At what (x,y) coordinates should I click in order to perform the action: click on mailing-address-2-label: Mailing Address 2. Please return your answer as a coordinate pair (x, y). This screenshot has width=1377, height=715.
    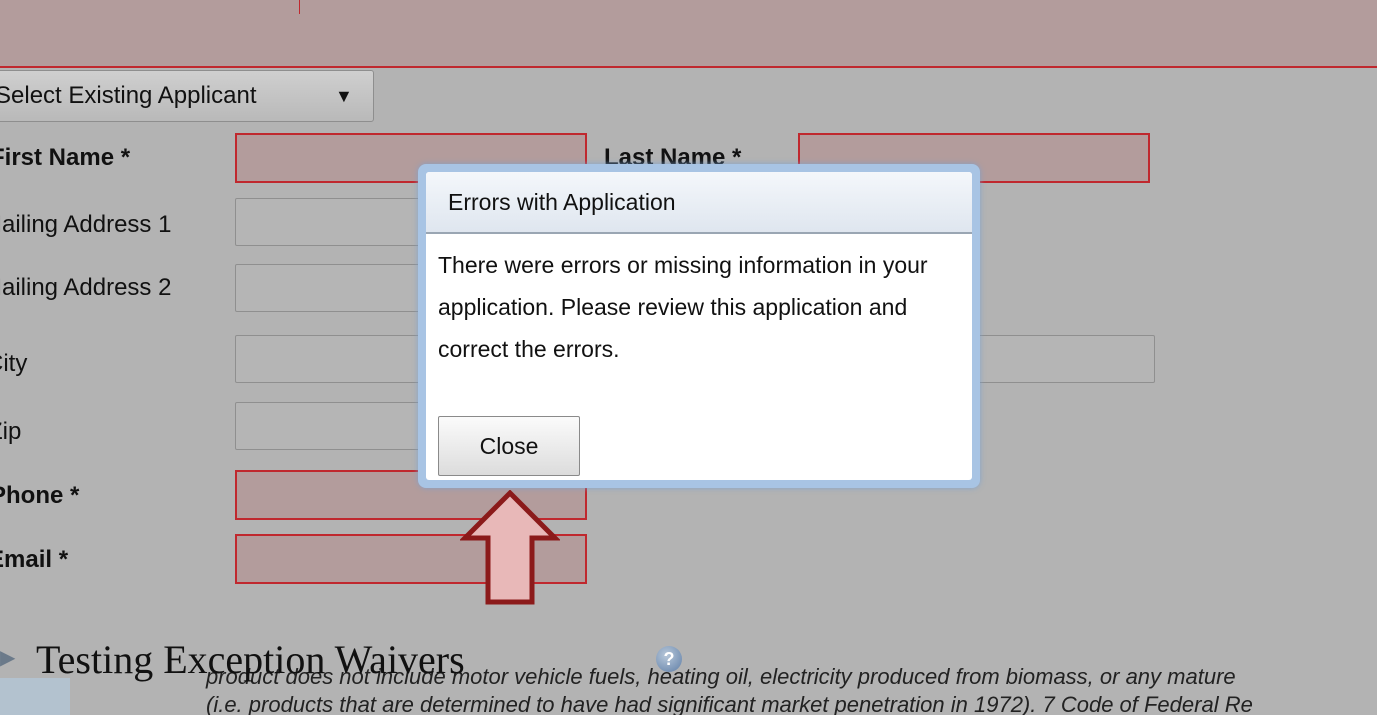
    Looking at the image, I should click on (86, 287).